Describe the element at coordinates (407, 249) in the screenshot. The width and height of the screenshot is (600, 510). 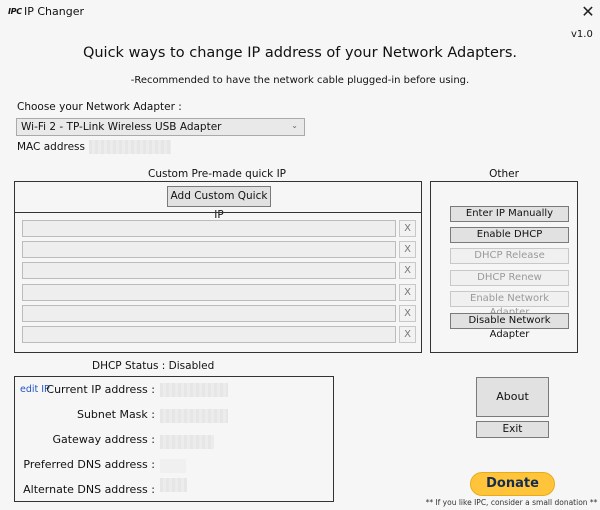
I see `remove-quick-ip-2-button: X` at that location.